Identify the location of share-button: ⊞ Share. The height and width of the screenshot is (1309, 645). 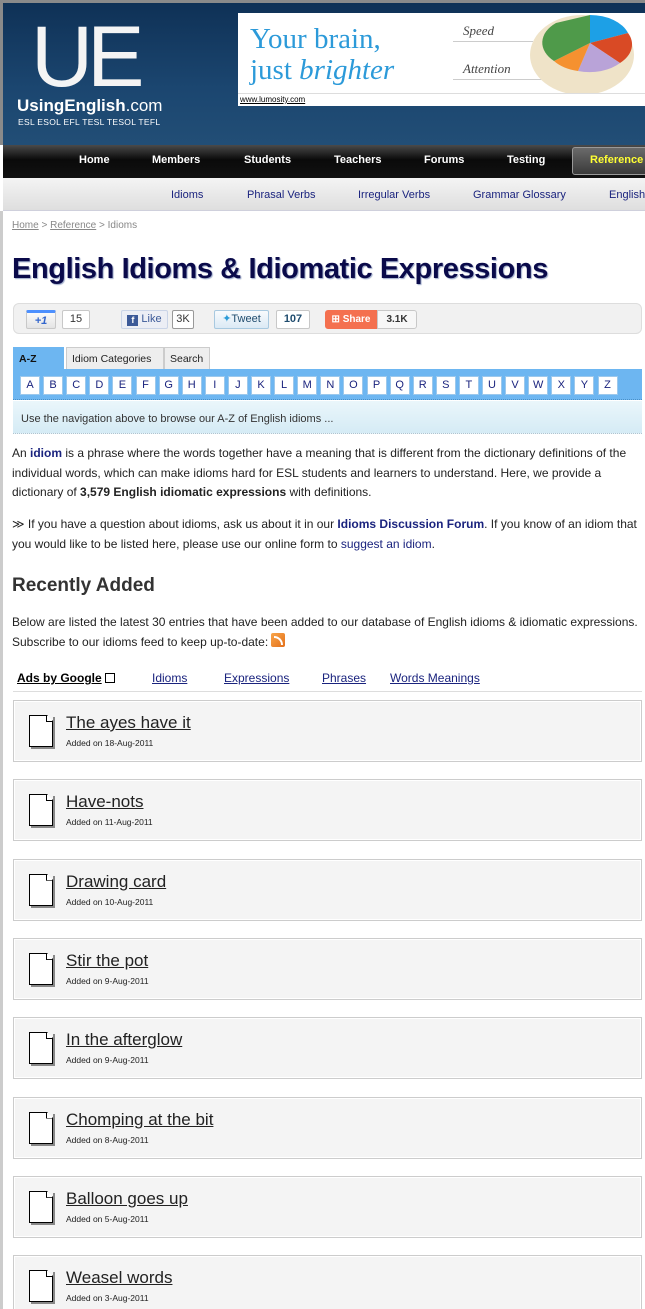
(351, 319).